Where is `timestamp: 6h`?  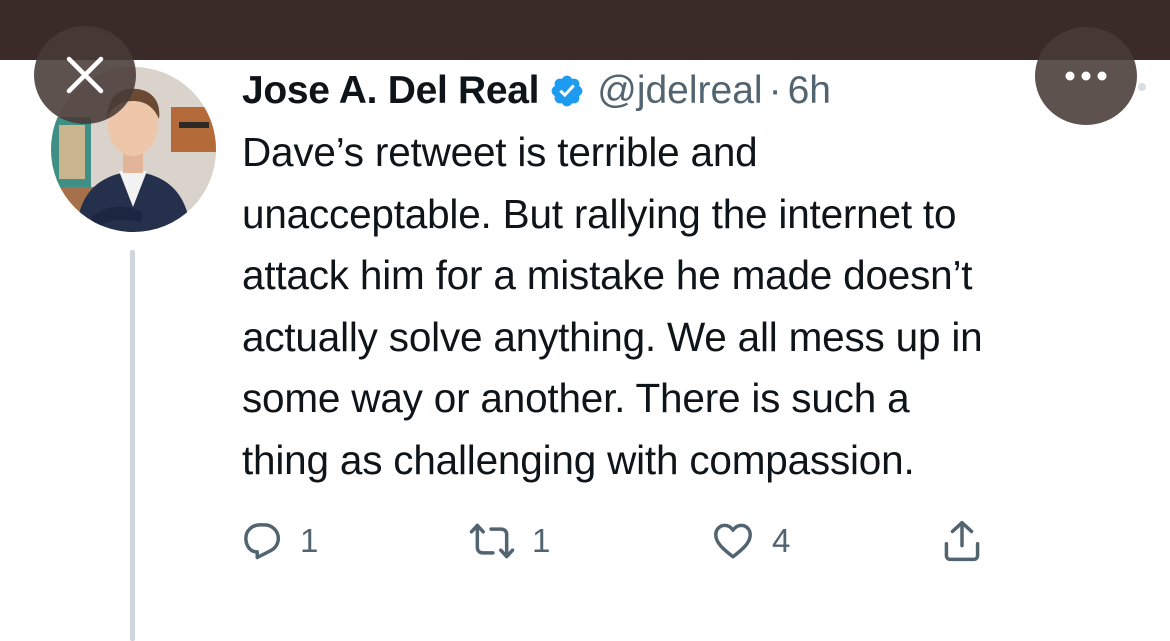 timestamp: 6h is located at coordinates (809, 91).